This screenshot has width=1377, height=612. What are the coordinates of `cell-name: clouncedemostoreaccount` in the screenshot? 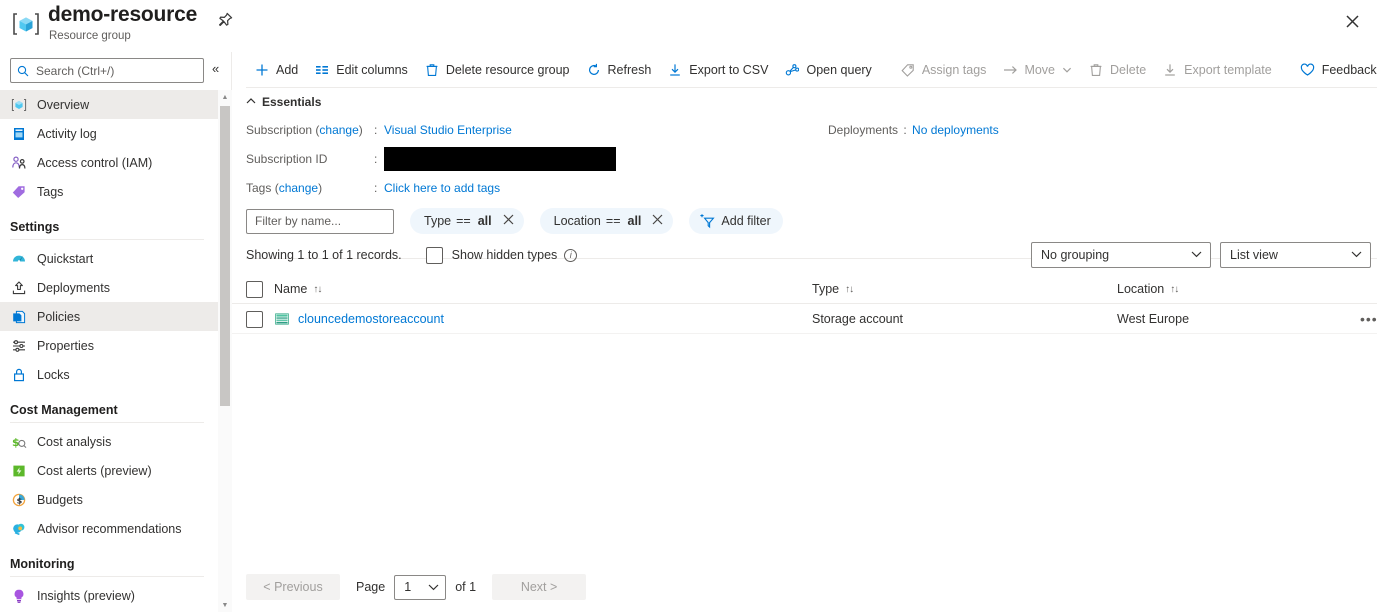 It's located at (359, 319).